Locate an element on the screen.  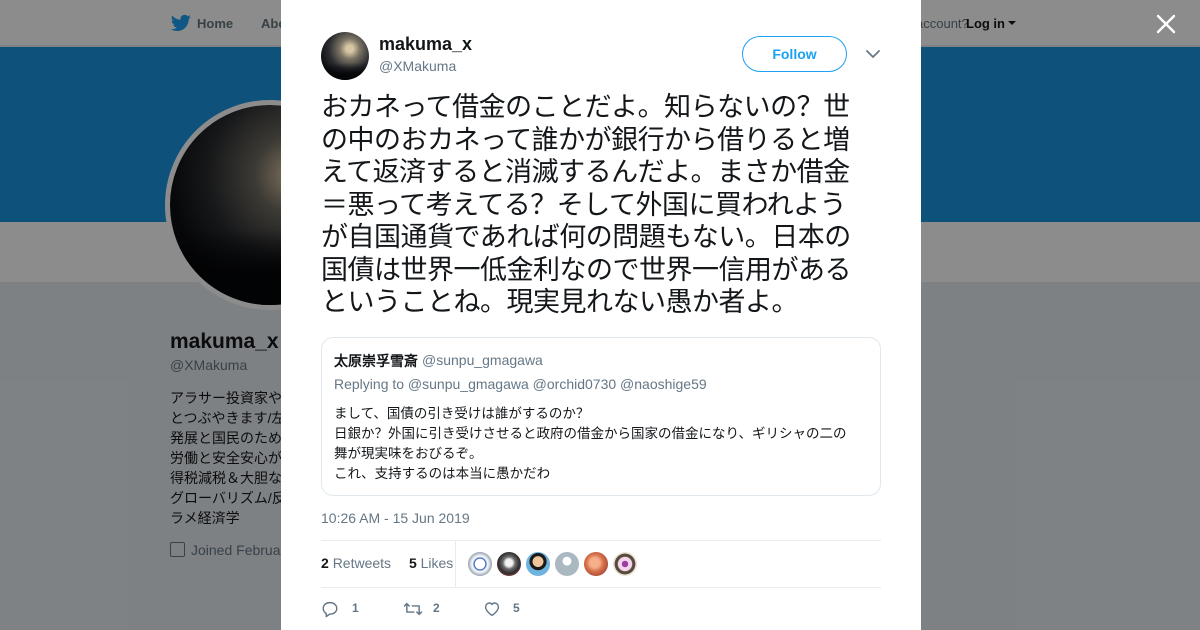
retweets-label: Retweets is located at coordinates (362, 563).